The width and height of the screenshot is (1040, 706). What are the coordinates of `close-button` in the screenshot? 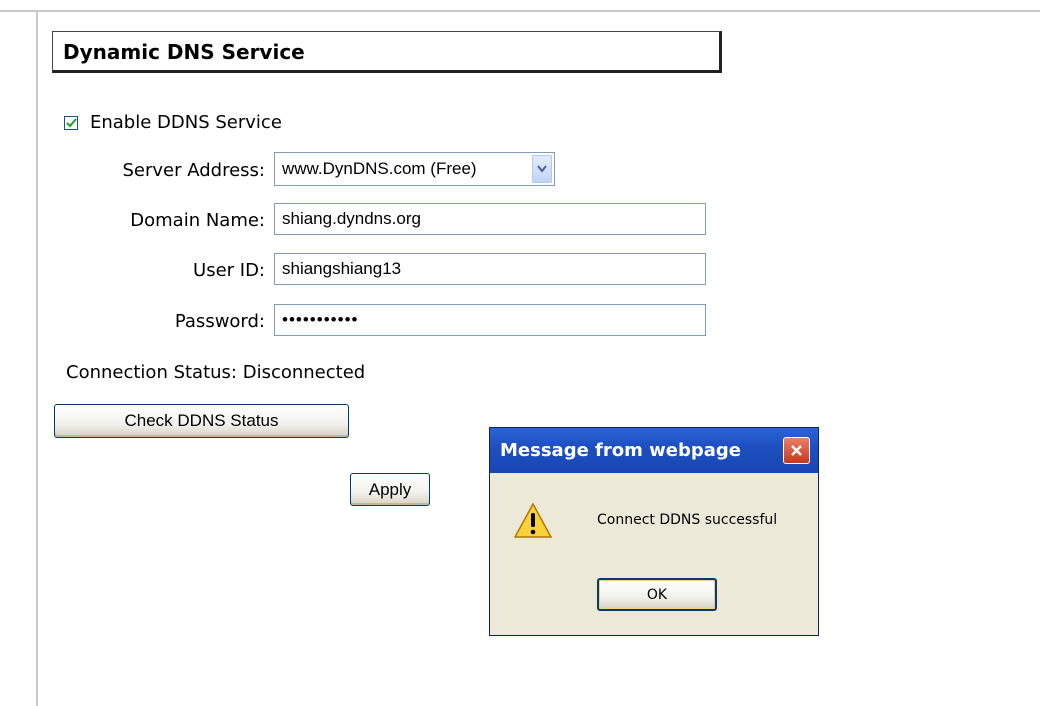 It's located at (796, 450).